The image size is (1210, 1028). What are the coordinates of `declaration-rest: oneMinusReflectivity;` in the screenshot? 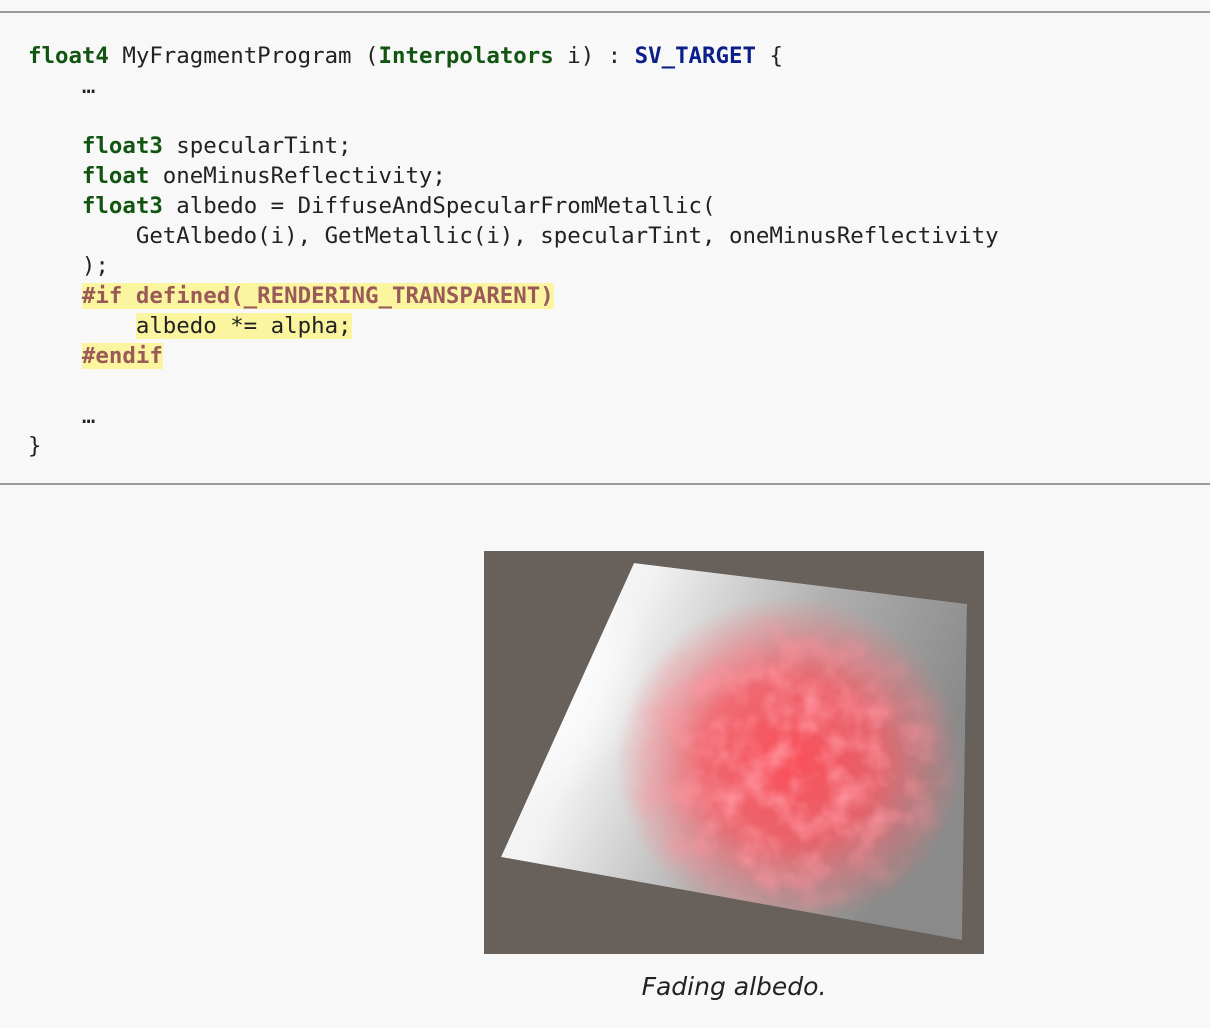 It's located at (297, 176).